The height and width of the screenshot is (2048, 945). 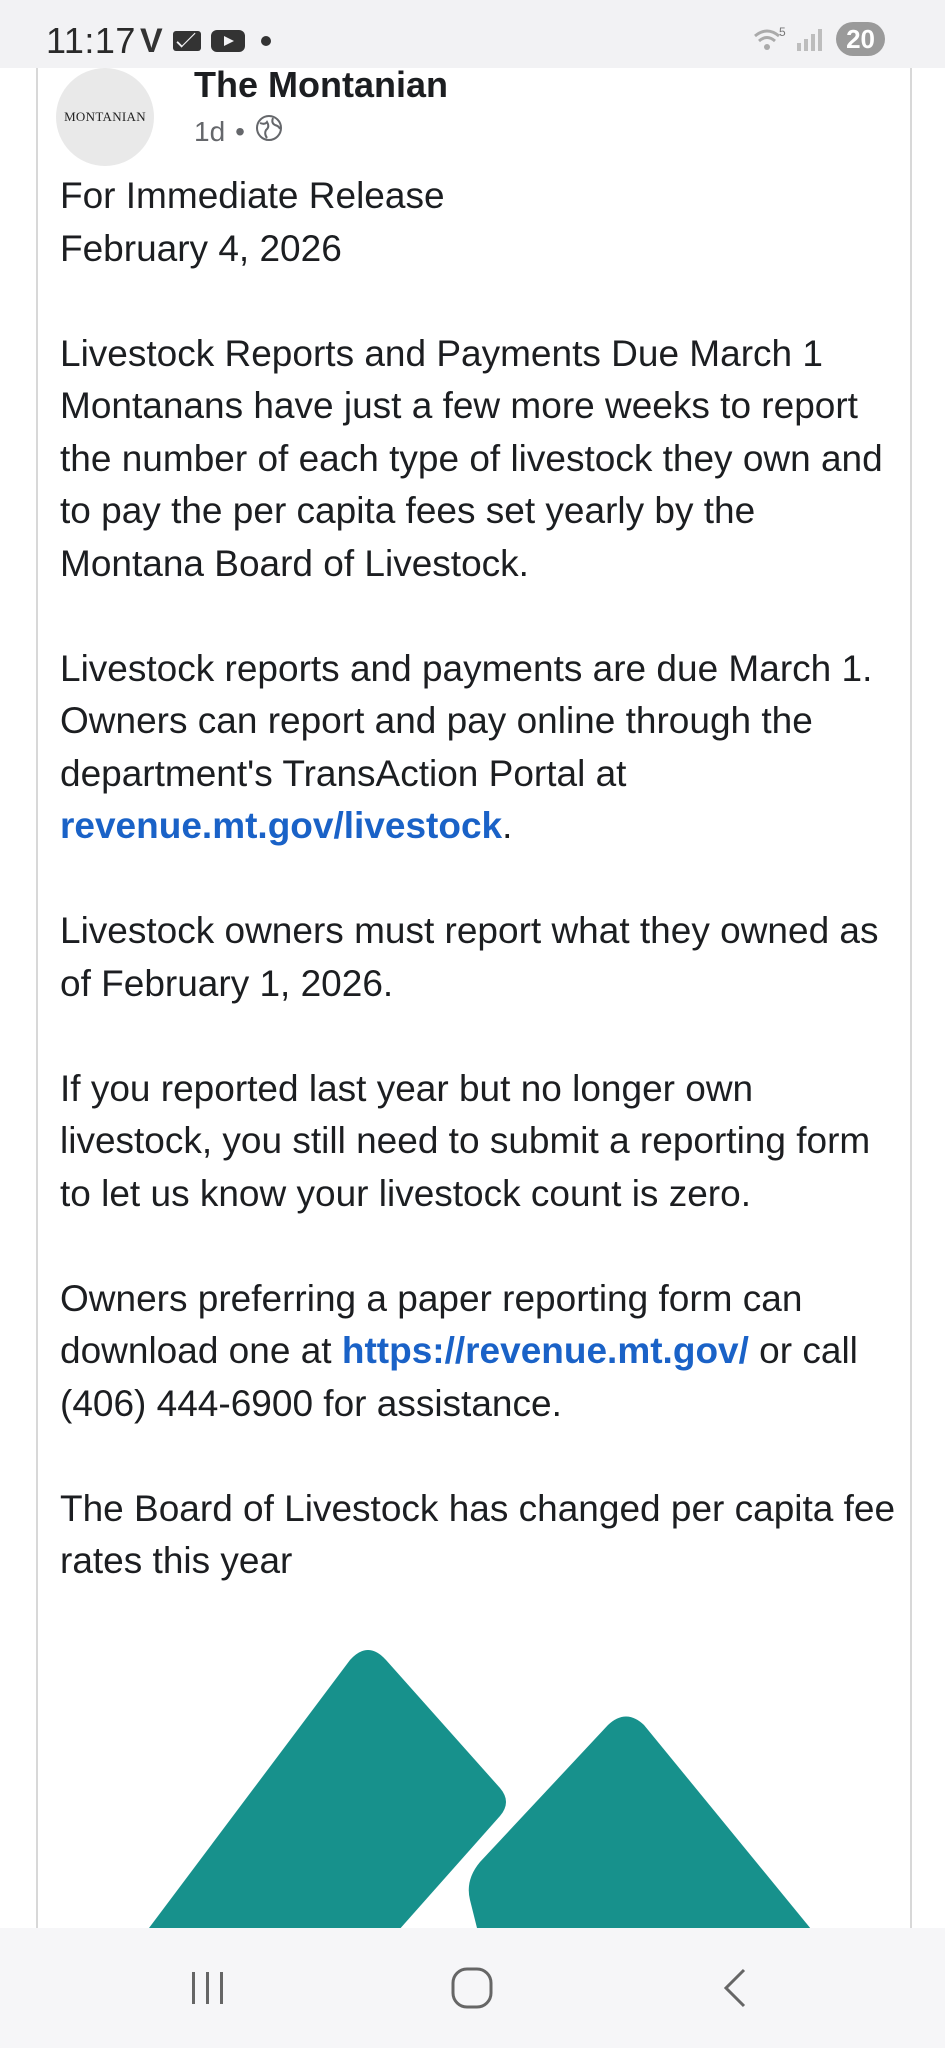 I want to click on post-meta: 1d •, so click(x=238, y=131).